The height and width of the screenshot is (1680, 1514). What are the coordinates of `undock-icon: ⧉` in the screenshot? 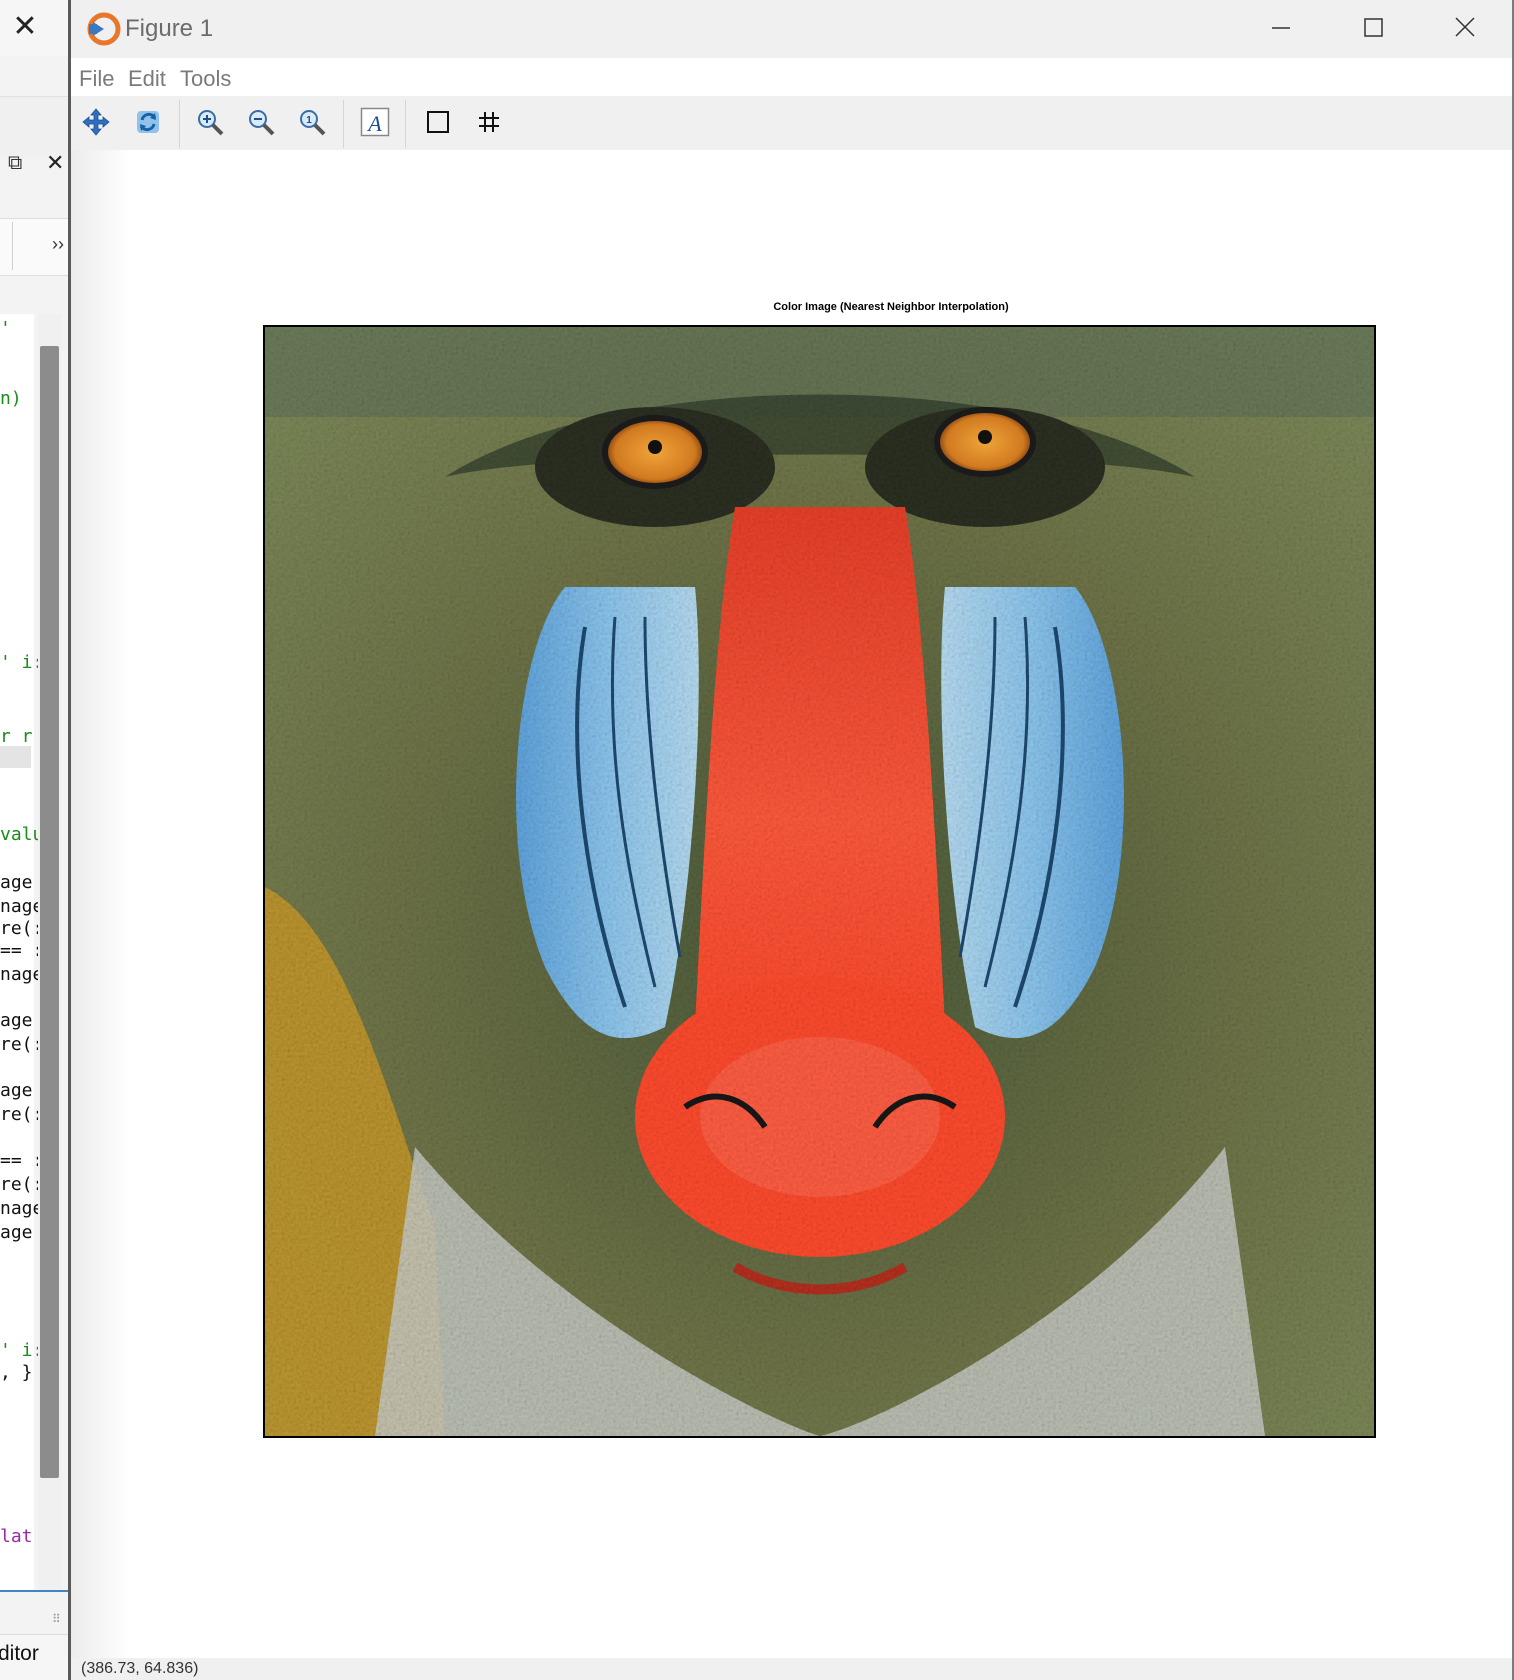 It's located at (15, 163).